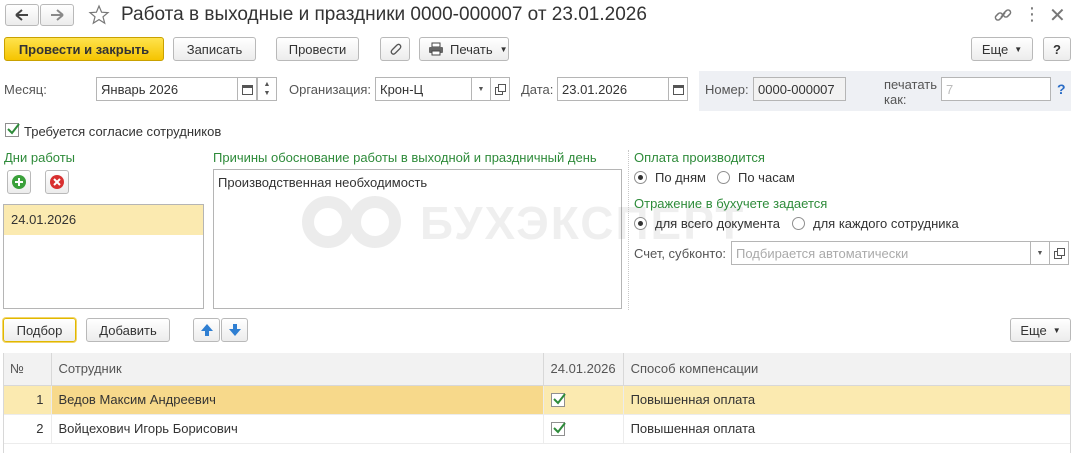 The image size is (1075, 453). What do you see at coordinates (267, 93) in the screenshot?
I see `stepper-down-icon: ▼` at bounding box center [267, 93].